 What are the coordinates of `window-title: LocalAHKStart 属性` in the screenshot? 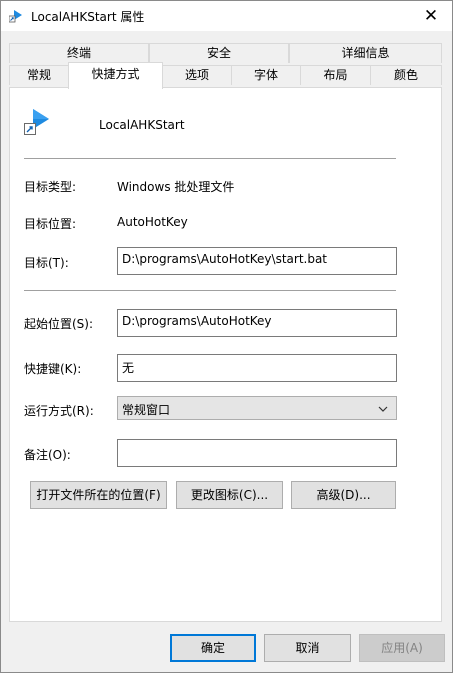 It's located at (88, 17).